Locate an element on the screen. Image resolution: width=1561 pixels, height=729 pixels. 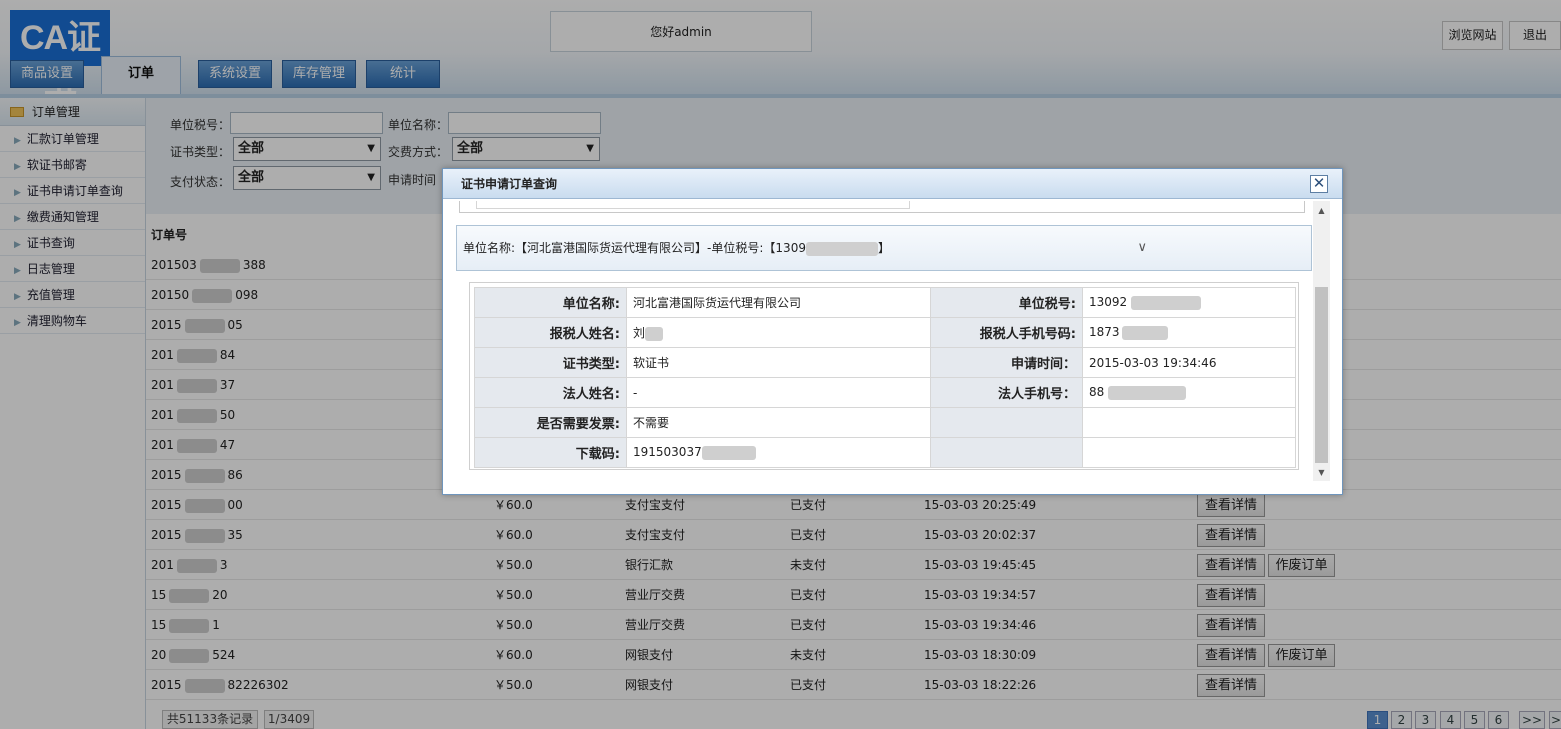
taxpayer-phone-value: 1873 is located at coordinates (1189, 332).